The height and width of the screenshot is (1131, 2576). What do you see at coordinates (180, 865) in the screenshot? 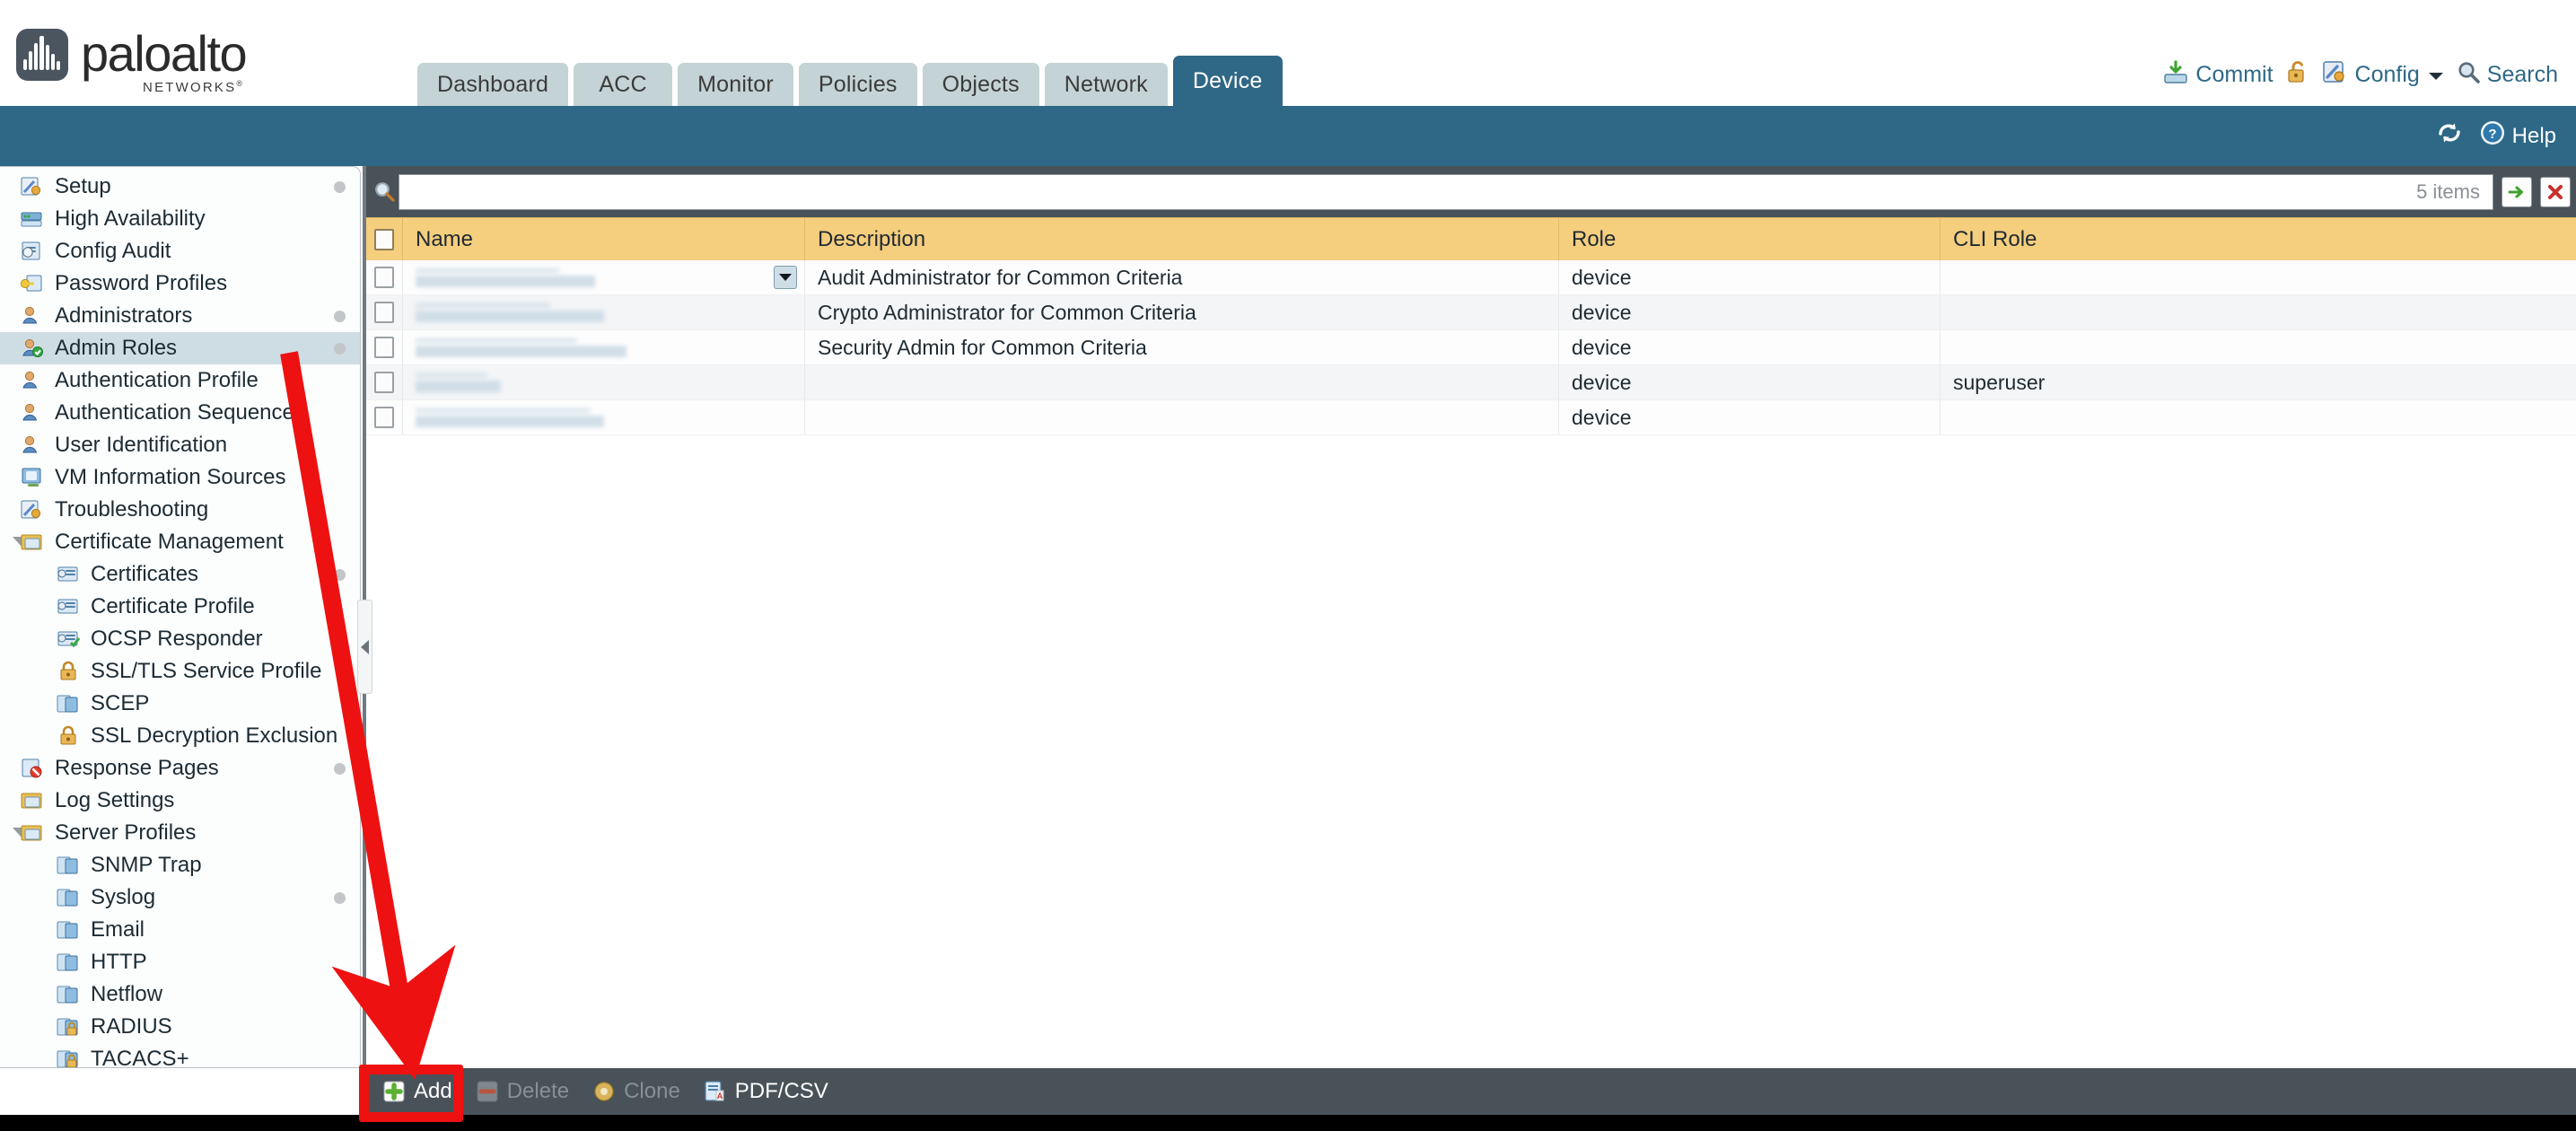
I see `sidebar-item-snmp-trap: SNMP Trap` at bounding box center [180, 865].